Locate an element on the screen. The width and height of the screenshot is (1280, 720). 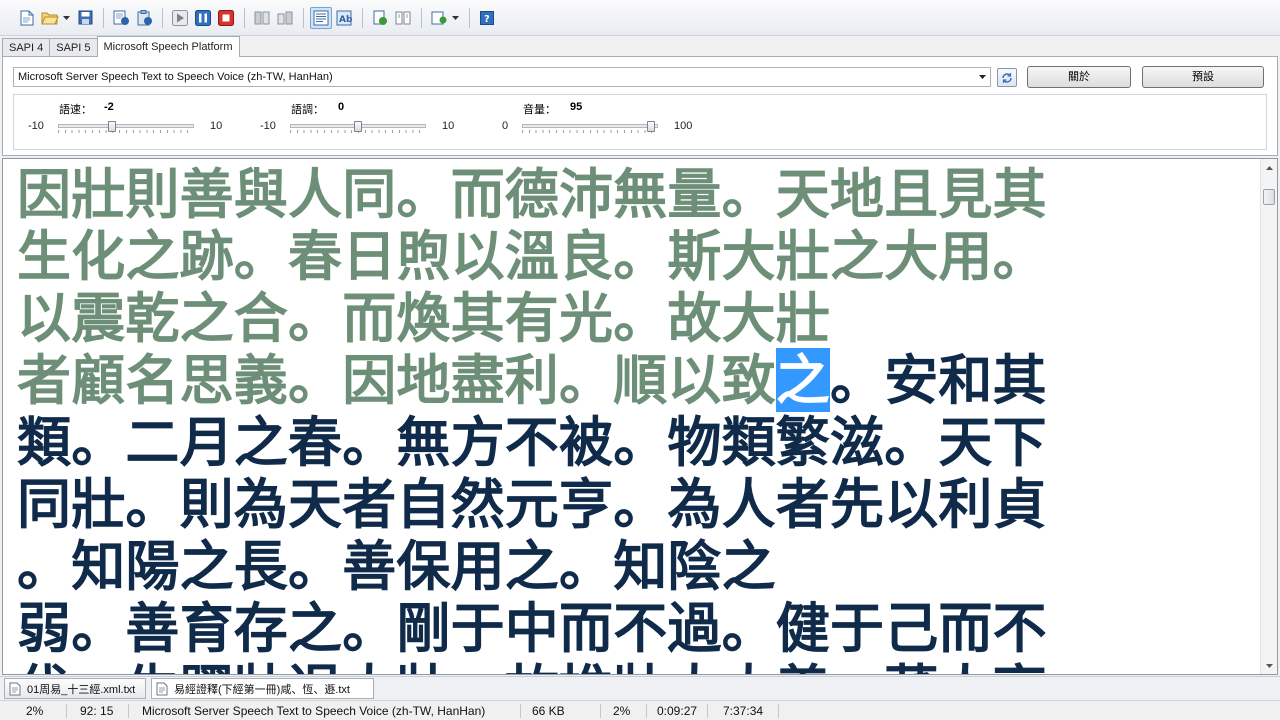
volume-max: 100 is located at coordinates (683, 126).